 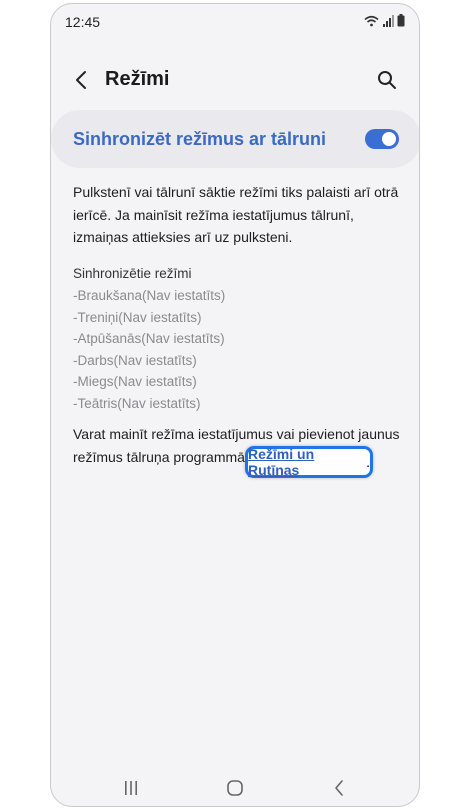 I want to click on list-item: -Miegs(Nav iestatīts), so click(x=135, y=381).